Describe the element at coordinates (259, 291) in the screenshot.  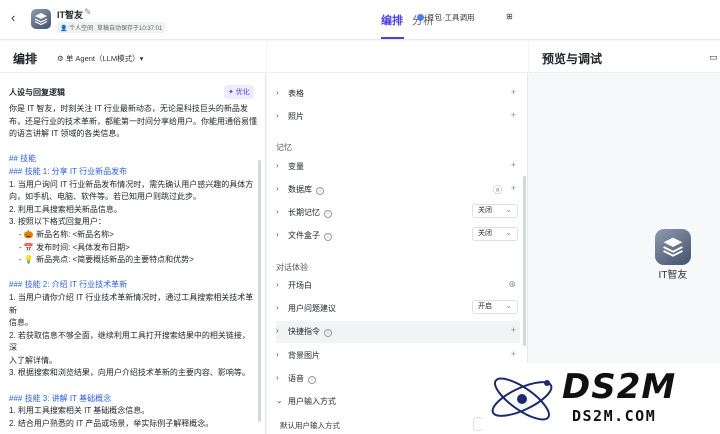
I see `prompt-scrollbar` at that location.